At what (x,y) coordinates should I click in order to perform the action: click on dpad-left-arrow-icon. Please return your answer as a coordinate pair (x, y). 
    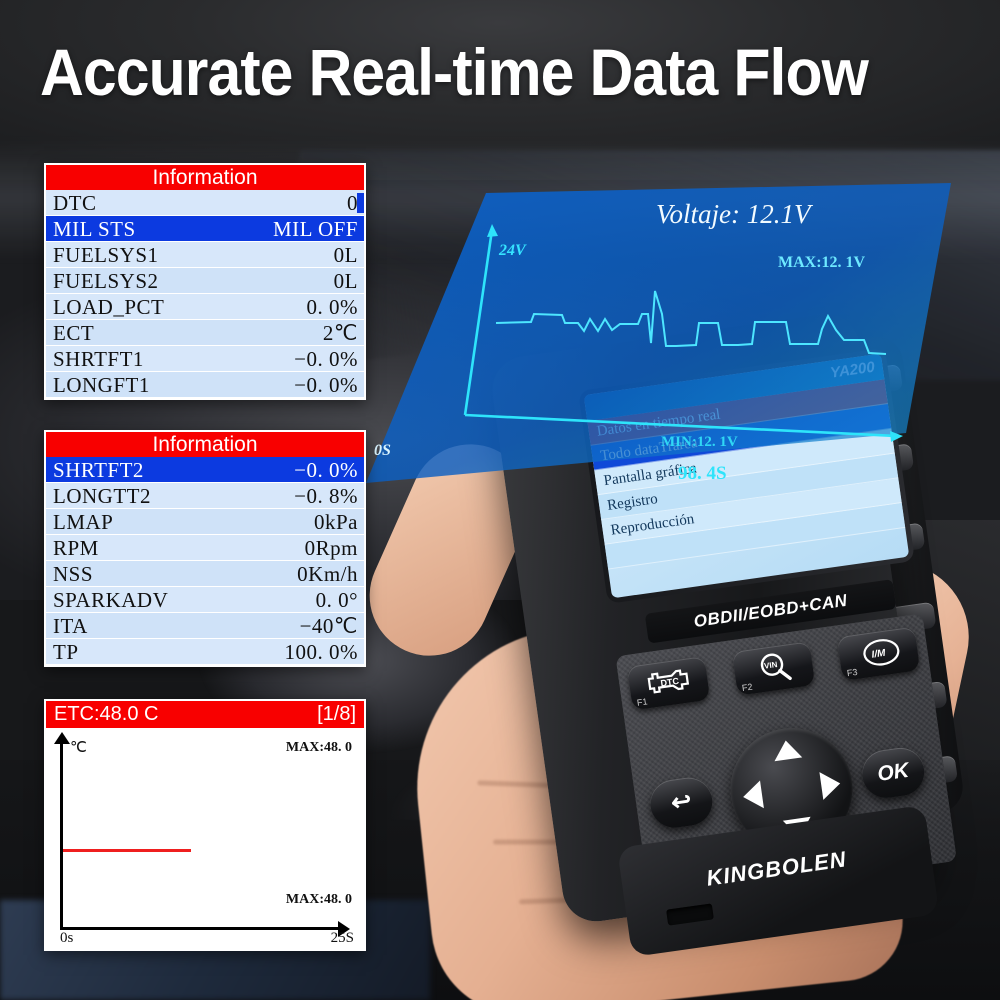
    Looking at the image, I should click on (752, 795).